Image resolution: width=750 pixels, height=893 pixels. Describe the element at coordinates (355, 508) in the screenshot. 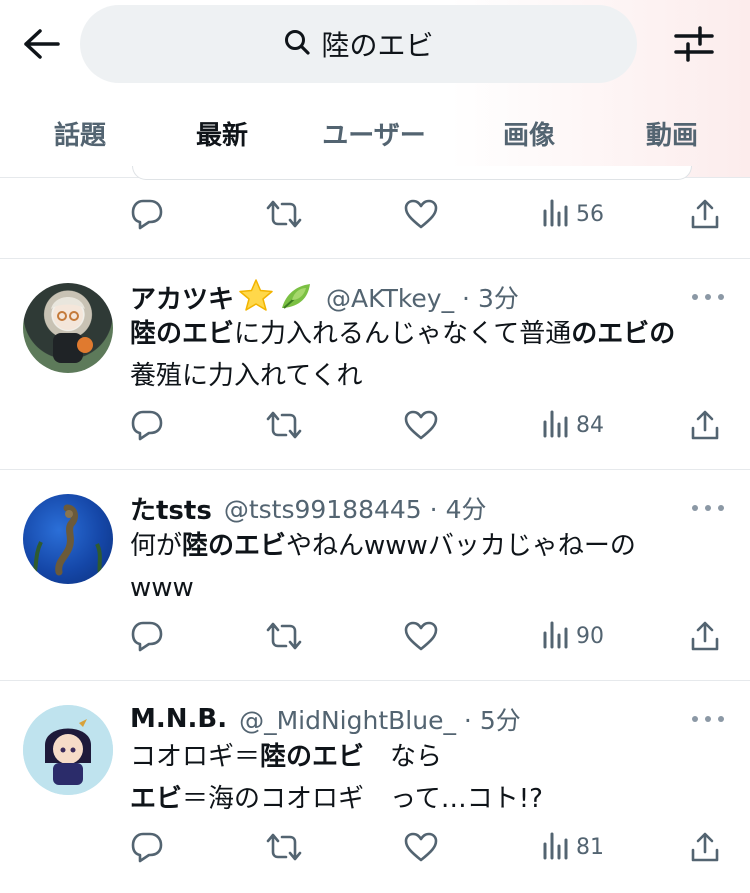

I see `tweet-handle: @tsts99188445 · 4分` at that location.